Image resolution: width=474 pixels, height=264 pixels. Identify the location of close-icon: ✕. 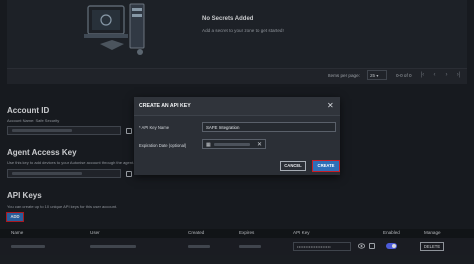
(330, 105).